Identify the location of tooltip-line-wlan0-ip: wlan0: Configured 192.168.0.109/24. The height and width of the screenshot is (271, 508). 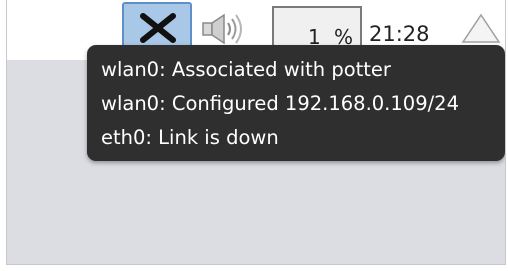
(280, 103).